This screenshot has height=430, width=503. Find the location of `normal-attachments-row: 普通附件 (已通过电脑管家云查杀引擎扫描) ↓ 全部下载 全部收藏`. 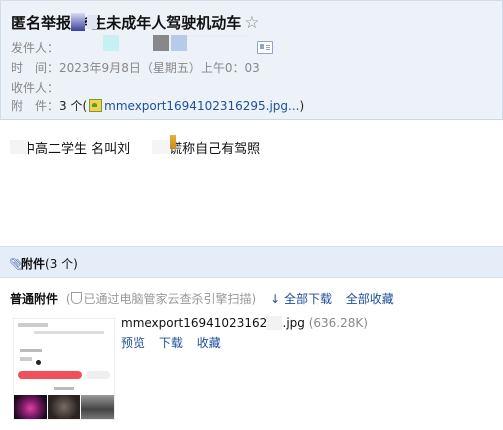

normal-attachments-row: 普通附件 (已通过电脑管家云查杀引擎扫描) ↓ 全部下载 全部收藏 is located at coordinates (202, 298).